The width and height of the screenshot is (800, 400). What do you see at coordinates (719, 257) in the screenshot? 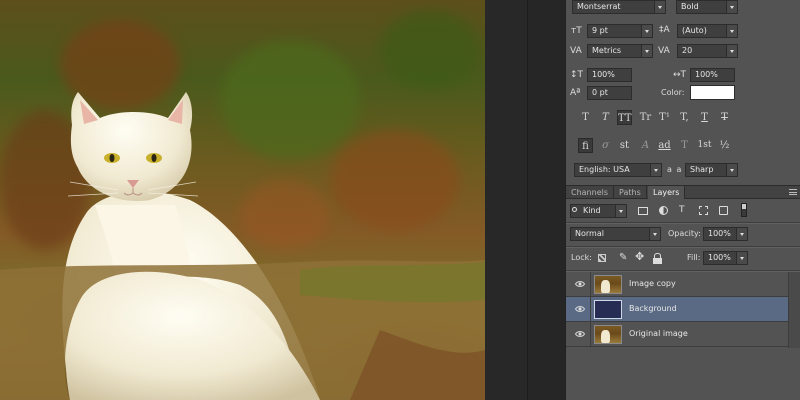
I see `fill-value: 100%` at bounding box center [719, 257].